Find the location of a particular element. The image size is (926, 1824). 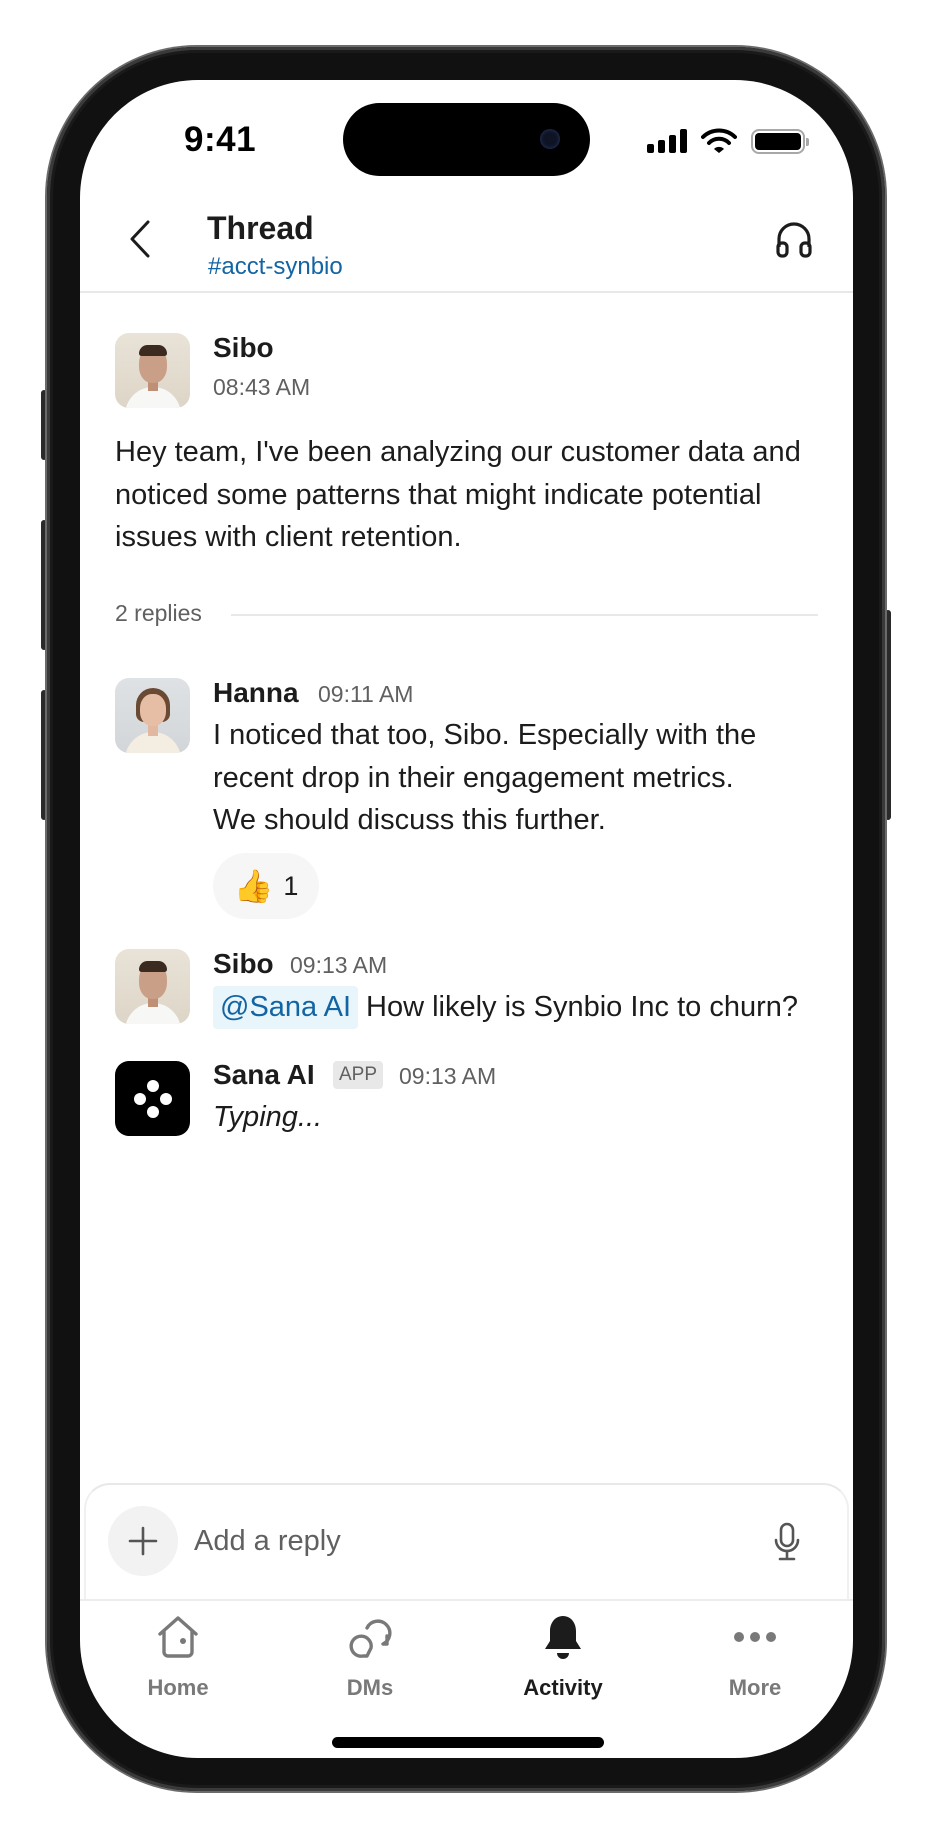

author-name: Hanna is located at coordinates (256, 693).